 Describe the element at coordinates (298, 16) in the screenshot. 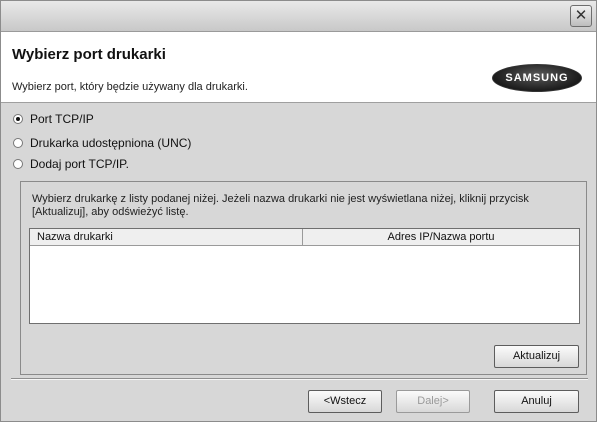

I see `title-bar: ✕` at that location.